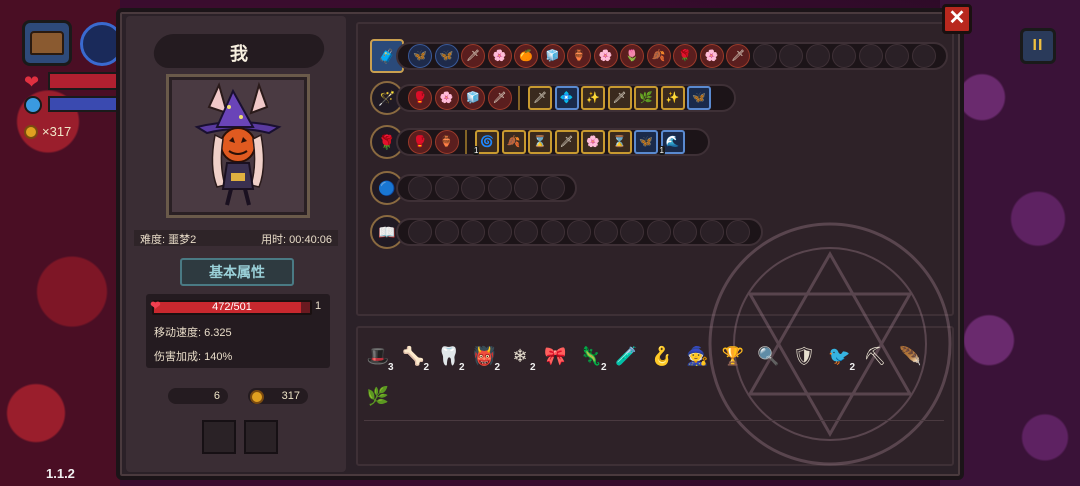 The image size is (1080, 486). Describe the element at coordinates (84, 104) in the screenshot. I see `hud-mana-bar` at that location.